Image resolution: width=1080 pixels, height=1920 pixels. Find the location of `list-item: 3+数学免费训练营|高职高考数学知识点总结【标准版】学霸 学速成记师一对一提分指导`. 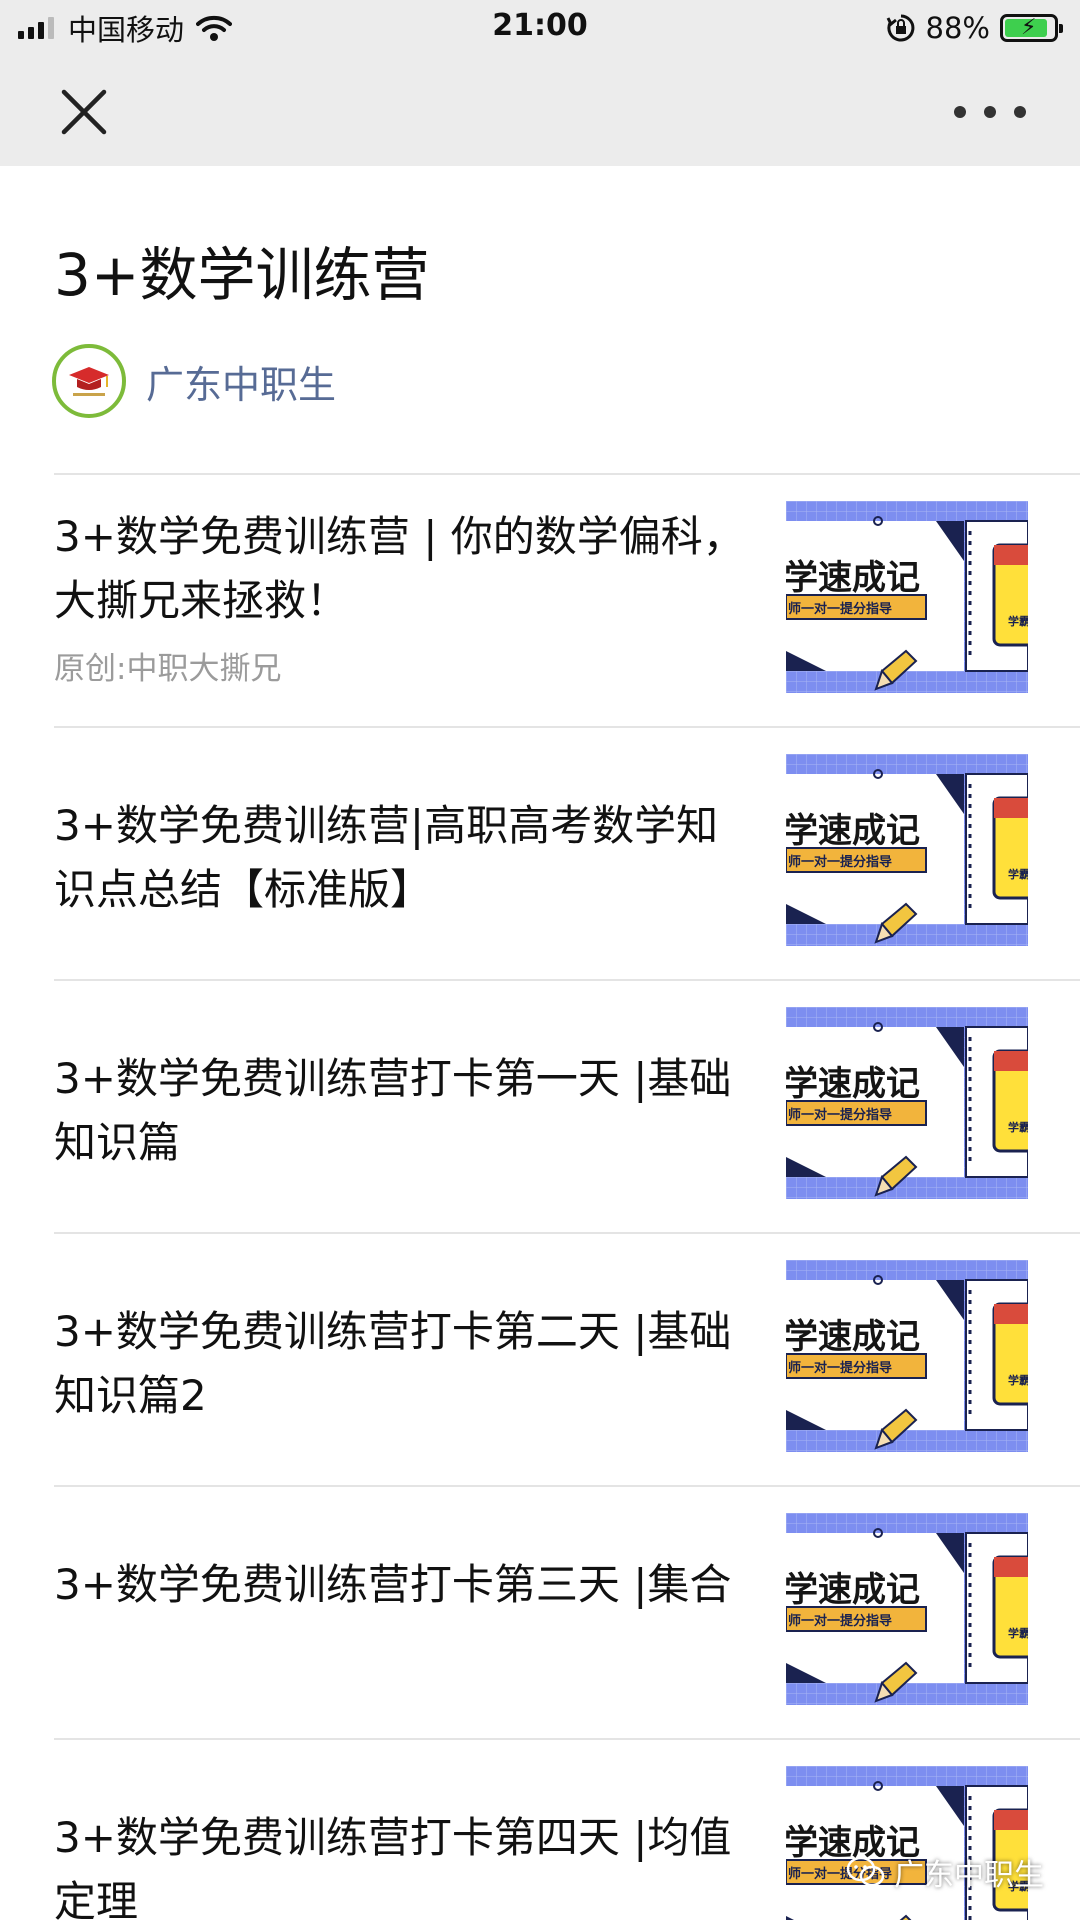

list-item: 3+数学免费训练营|高职高考数学知识点总结【标准版】学霸 学速成记师一对一提分指导 is located at coordinates (567, 852).